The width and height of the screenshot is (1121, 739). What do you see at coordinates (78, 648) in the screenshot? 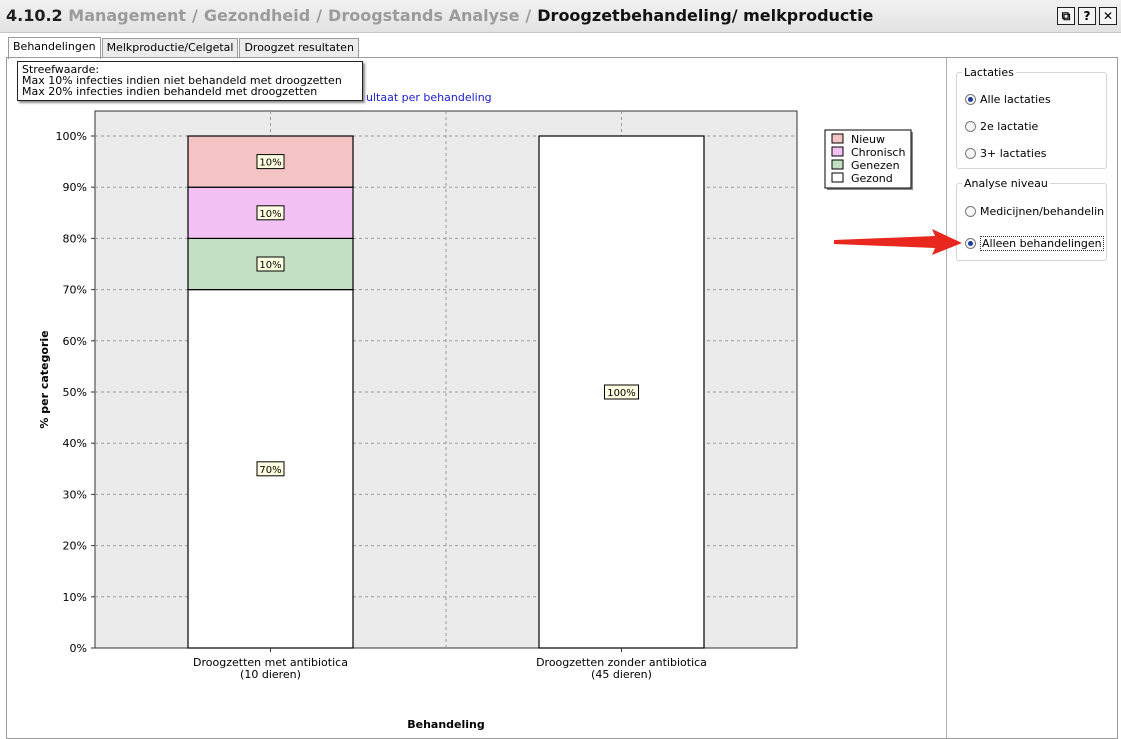
I see `y-tick-label: 0%` at bounding box center [78, 648].